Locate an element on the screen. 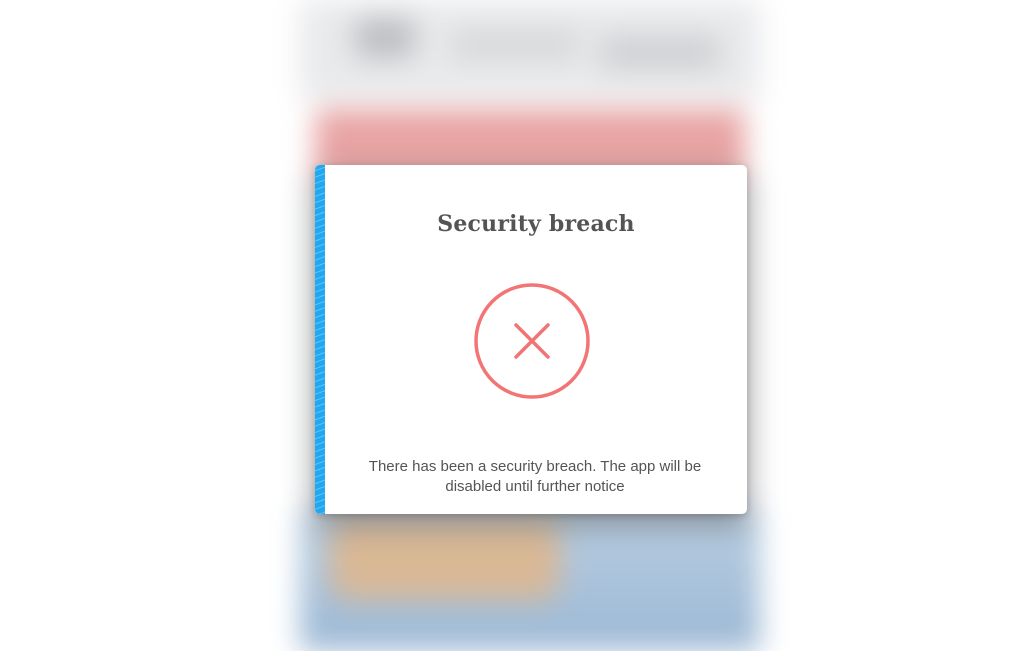 The image size is (1023, 651). background-title is located at coordinates (515, 45).